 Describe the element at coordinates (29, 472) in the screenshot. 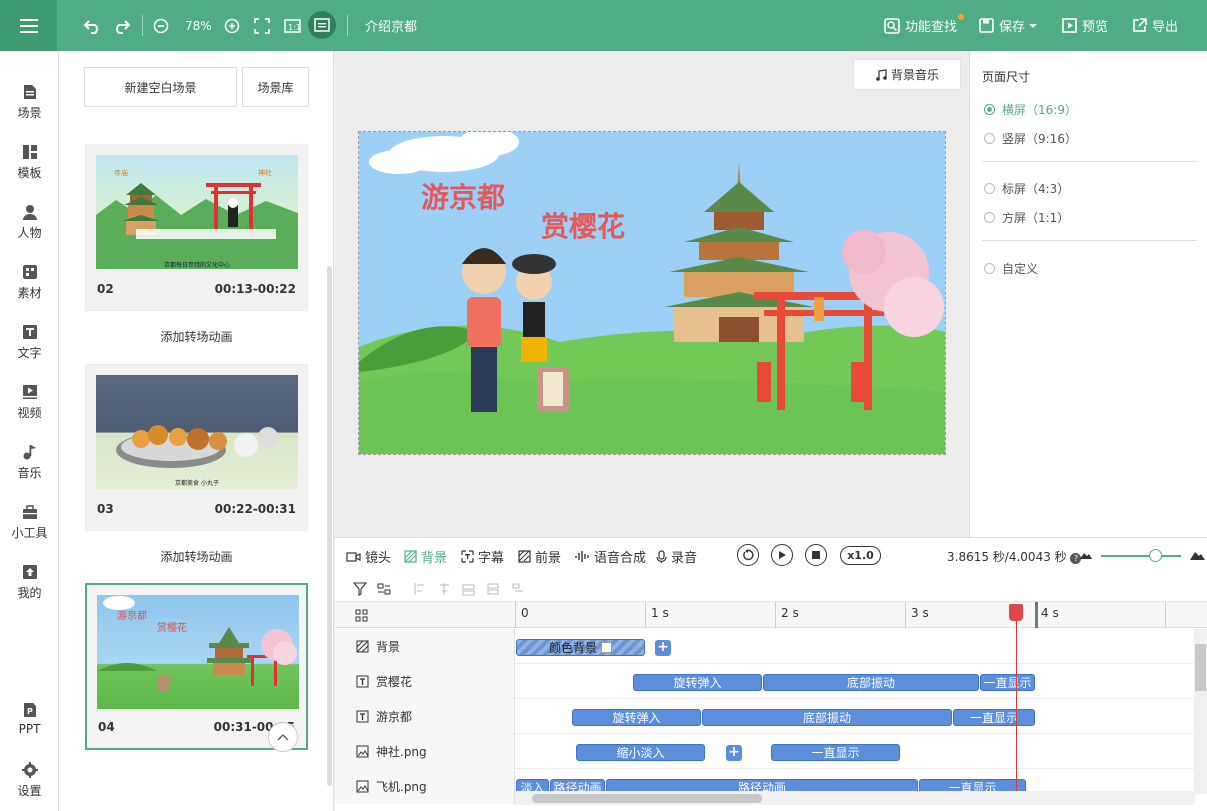

I see `nav-item-music: 音乐` at that location.